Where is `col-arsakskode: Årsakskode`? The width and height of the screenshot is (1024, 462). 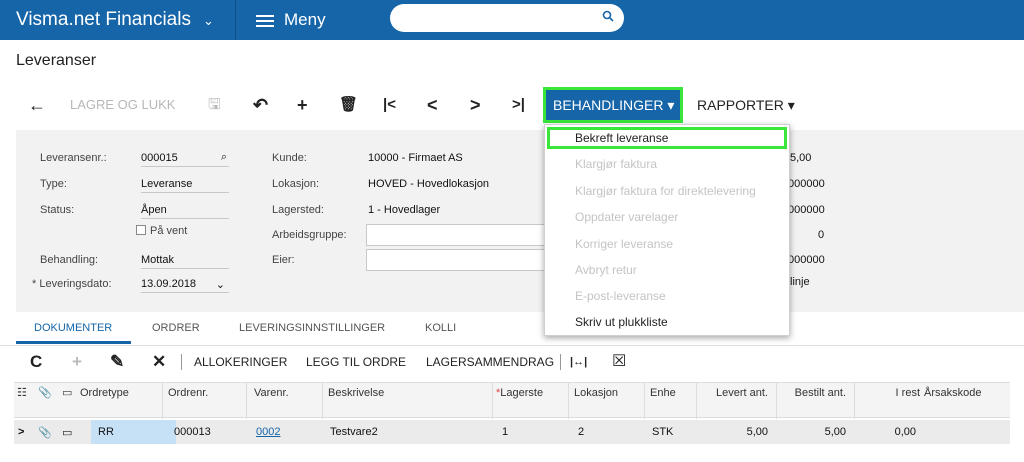 col-arsakskode: Årsakskode is located at coordinates (952, 393).